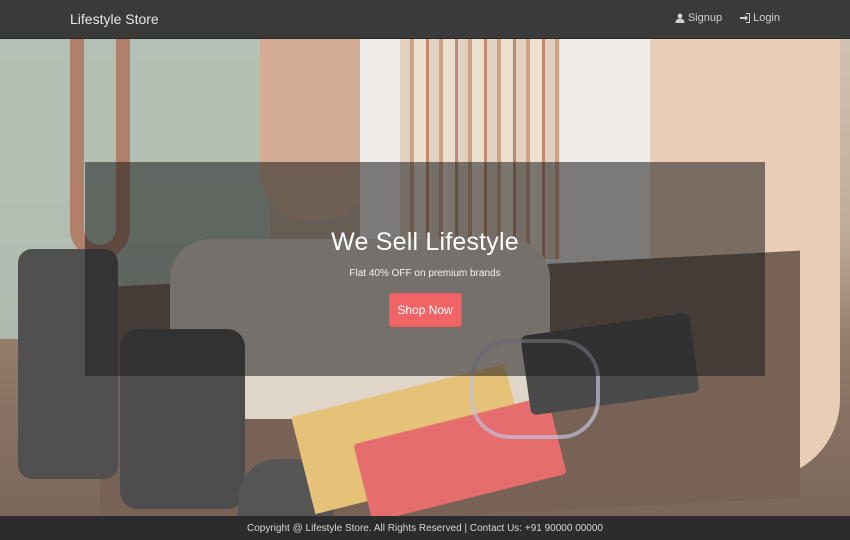 Image resolution: width=850 pixels, height=540 pixels. What do you see at coordinates (680, 18) in the screenshot?
I see `user-icon` at bounding box center [680, 18].